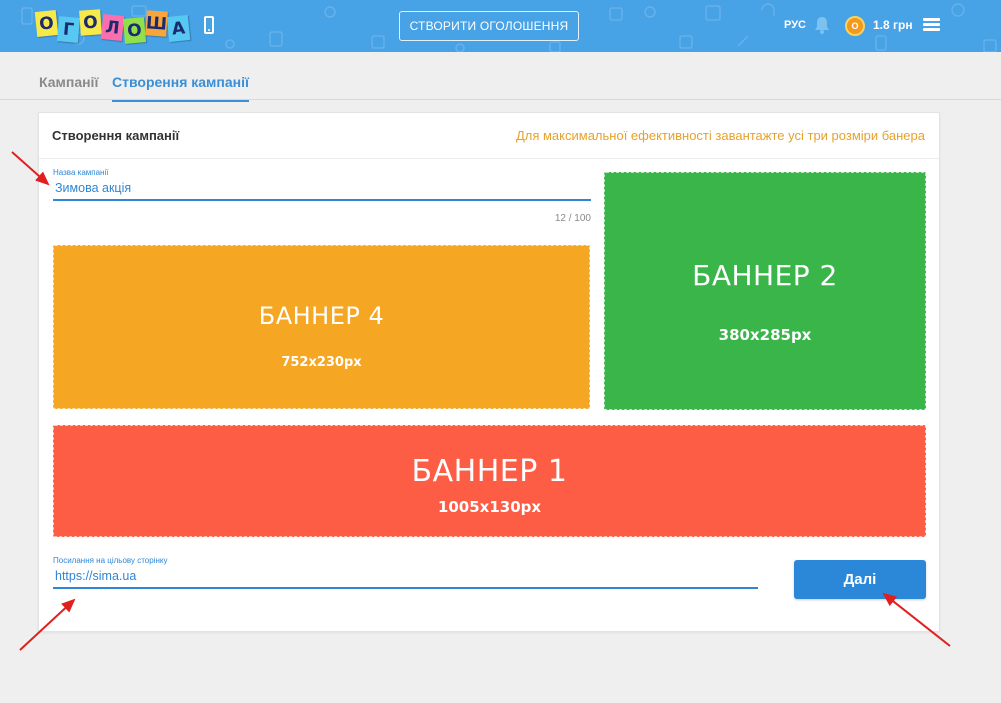 The height and width of the screenshot is (703, 1001). I want to click on banner-1-upload: БАННЕР 1 1005x130px, so click(489, 481).